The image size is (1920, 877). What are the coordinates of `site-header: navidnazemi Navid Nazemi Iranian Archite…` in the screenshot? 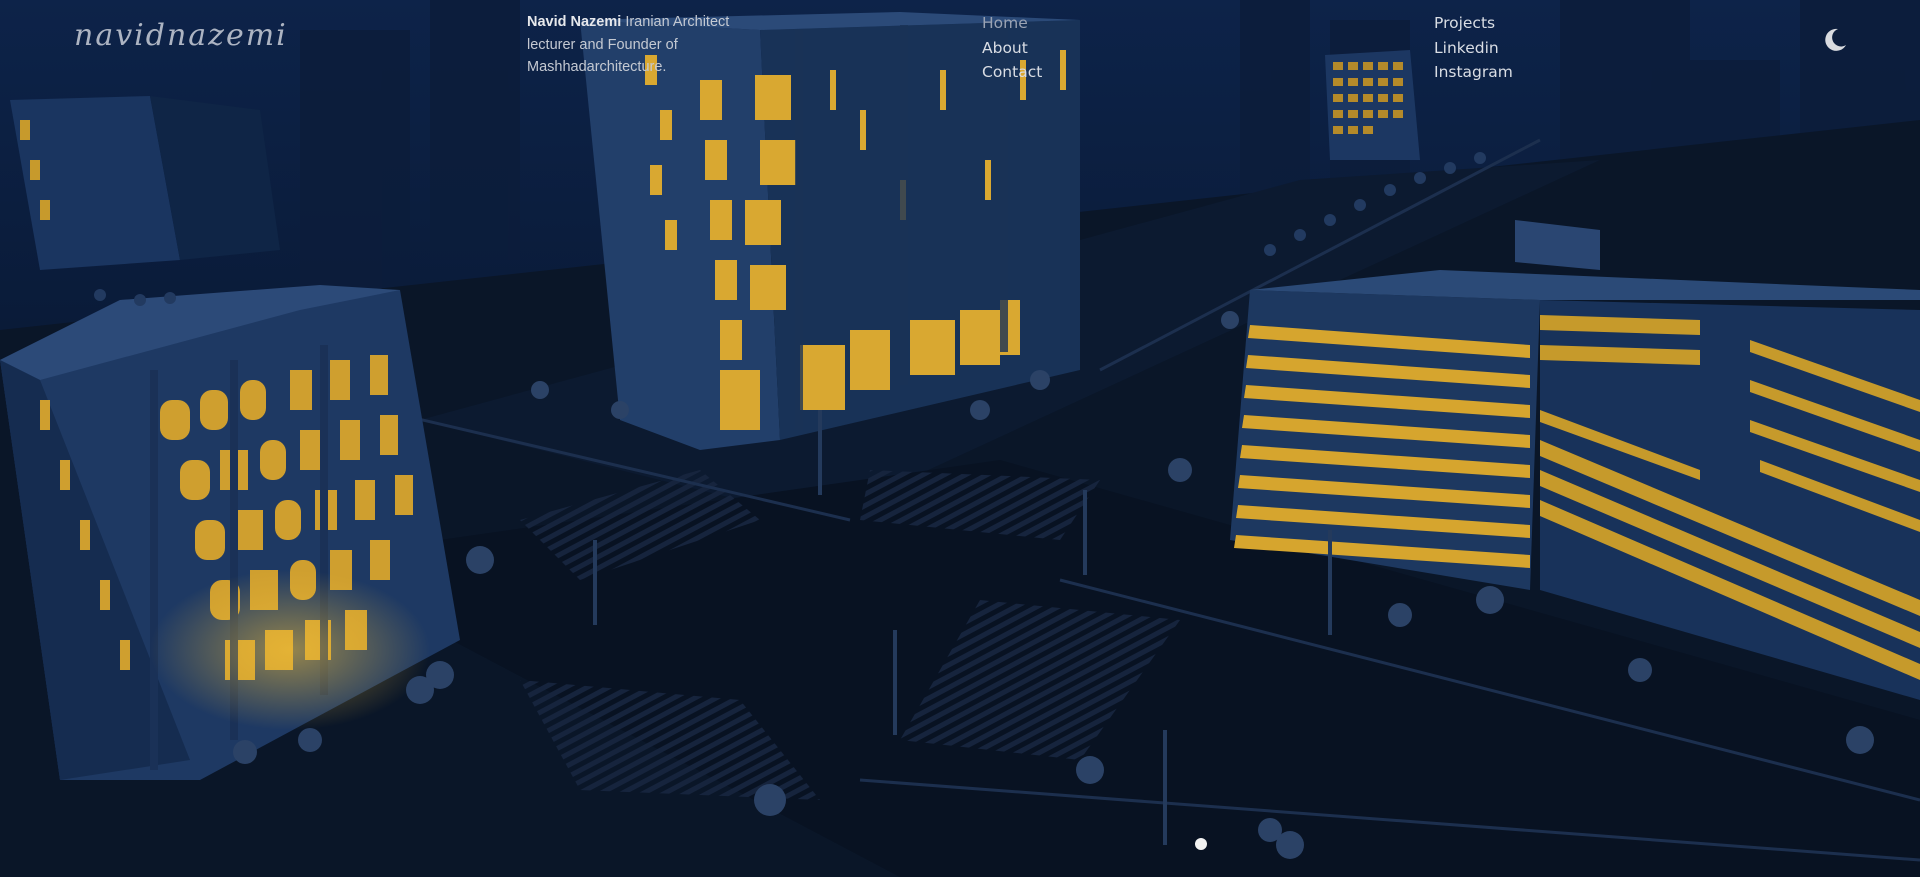 It's located at (960, 45).